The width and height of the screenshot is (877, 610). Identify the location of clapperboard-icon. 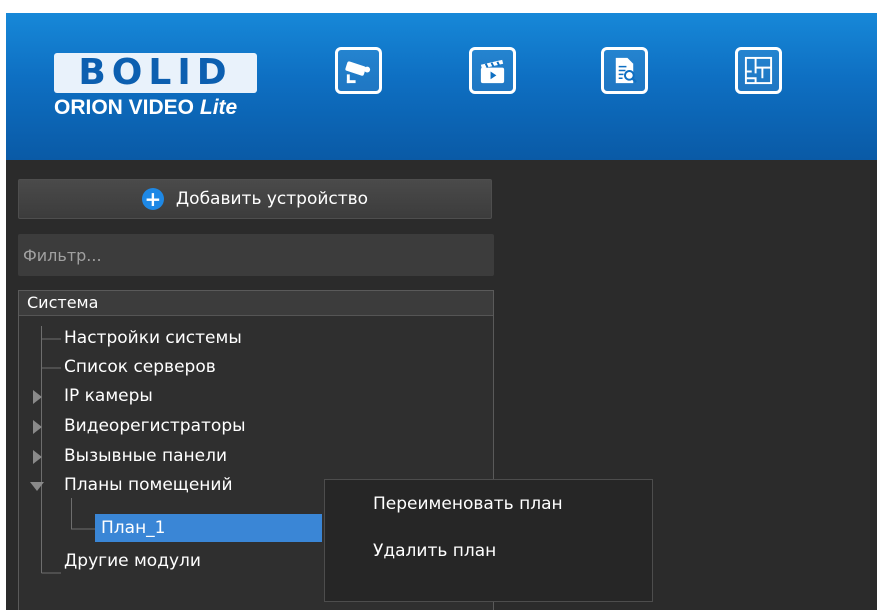
(492, 71).